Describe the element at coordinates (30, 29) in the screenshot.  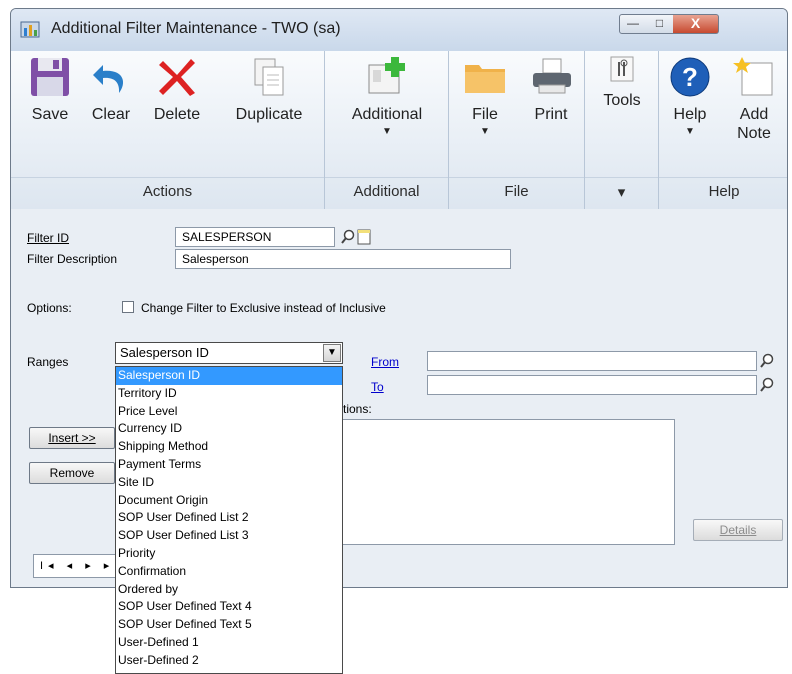
I see `app-icon` at that location.